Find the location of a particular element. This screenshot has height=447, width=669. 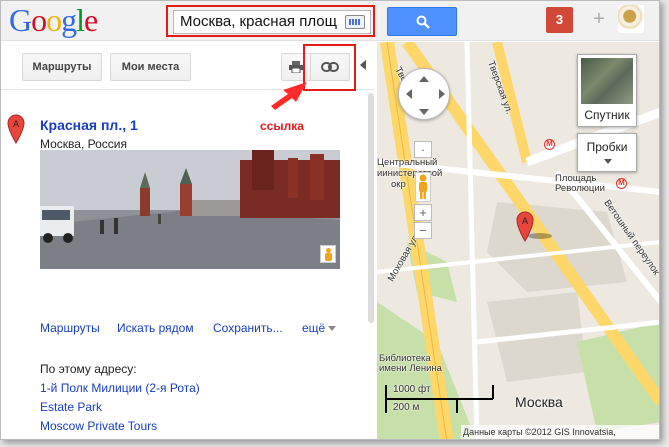

notification-count: 3 is located at coordinates (559, 20).